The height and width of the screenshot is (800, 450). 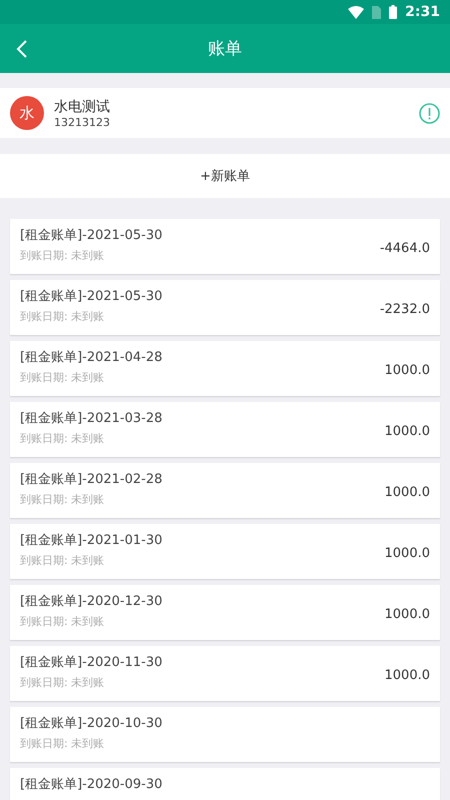 What do you see at coordinates (225, 490) in the screenshot?
I see `bill-card: [租金账单]-2021-02-28 到账日期: 未到账 1000.0` at bounding box center [225, 490].